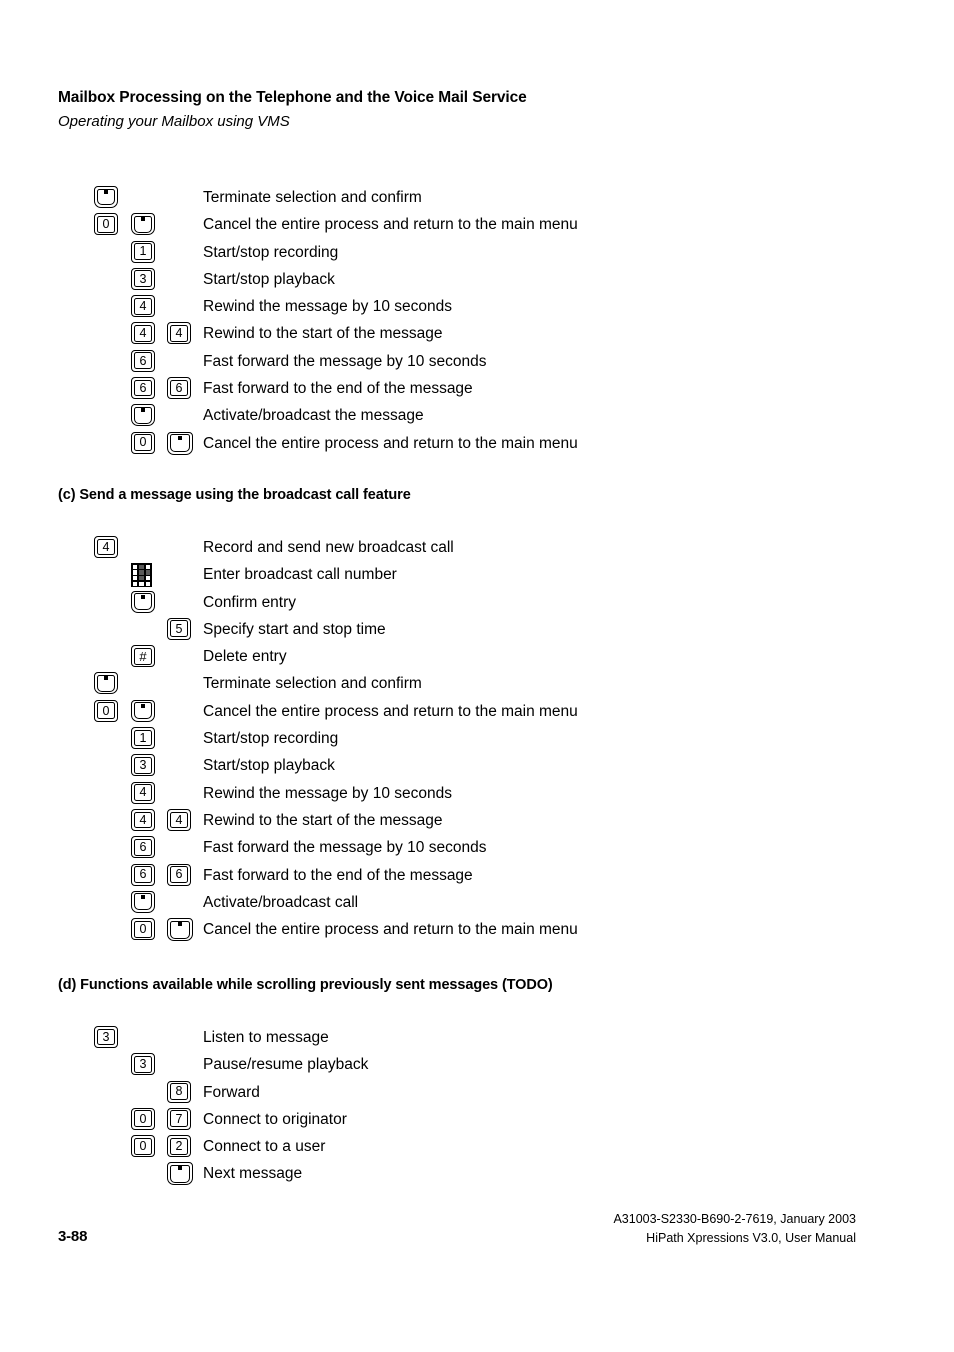 This screenshot has width=954, height=1352. I want to click on key-function-label: Start/stop recording, so click(271, 739).